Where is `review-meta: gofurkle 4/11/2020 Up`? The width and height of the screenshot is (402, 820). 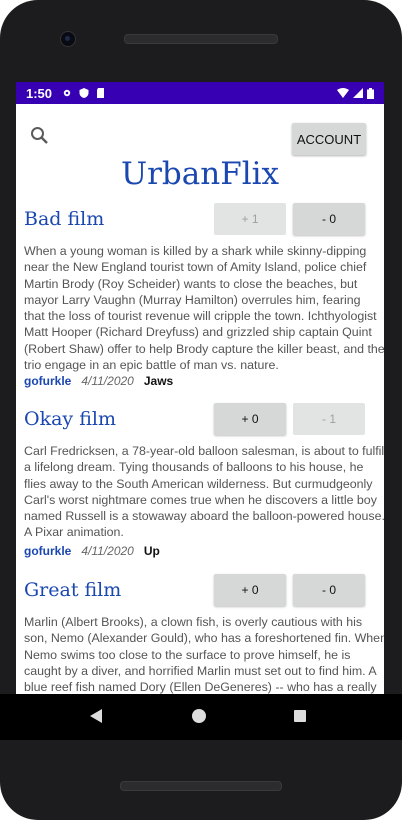 review-meta: gofurkle 4/11/2020 Up is located at coordinates (92, 551).